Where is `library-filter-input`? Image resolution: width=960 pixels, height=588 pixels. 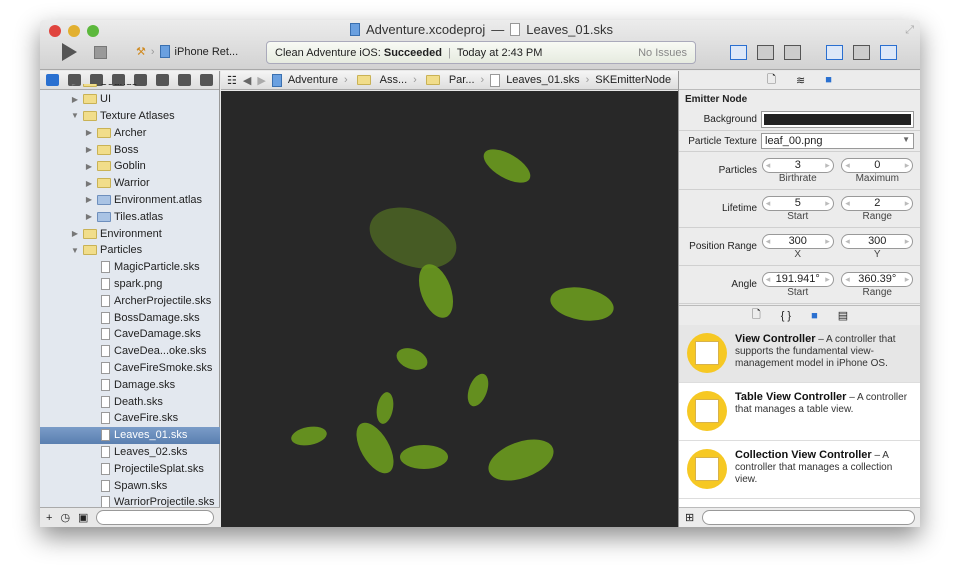
library-filter-input is located at coordinates (808, 517).